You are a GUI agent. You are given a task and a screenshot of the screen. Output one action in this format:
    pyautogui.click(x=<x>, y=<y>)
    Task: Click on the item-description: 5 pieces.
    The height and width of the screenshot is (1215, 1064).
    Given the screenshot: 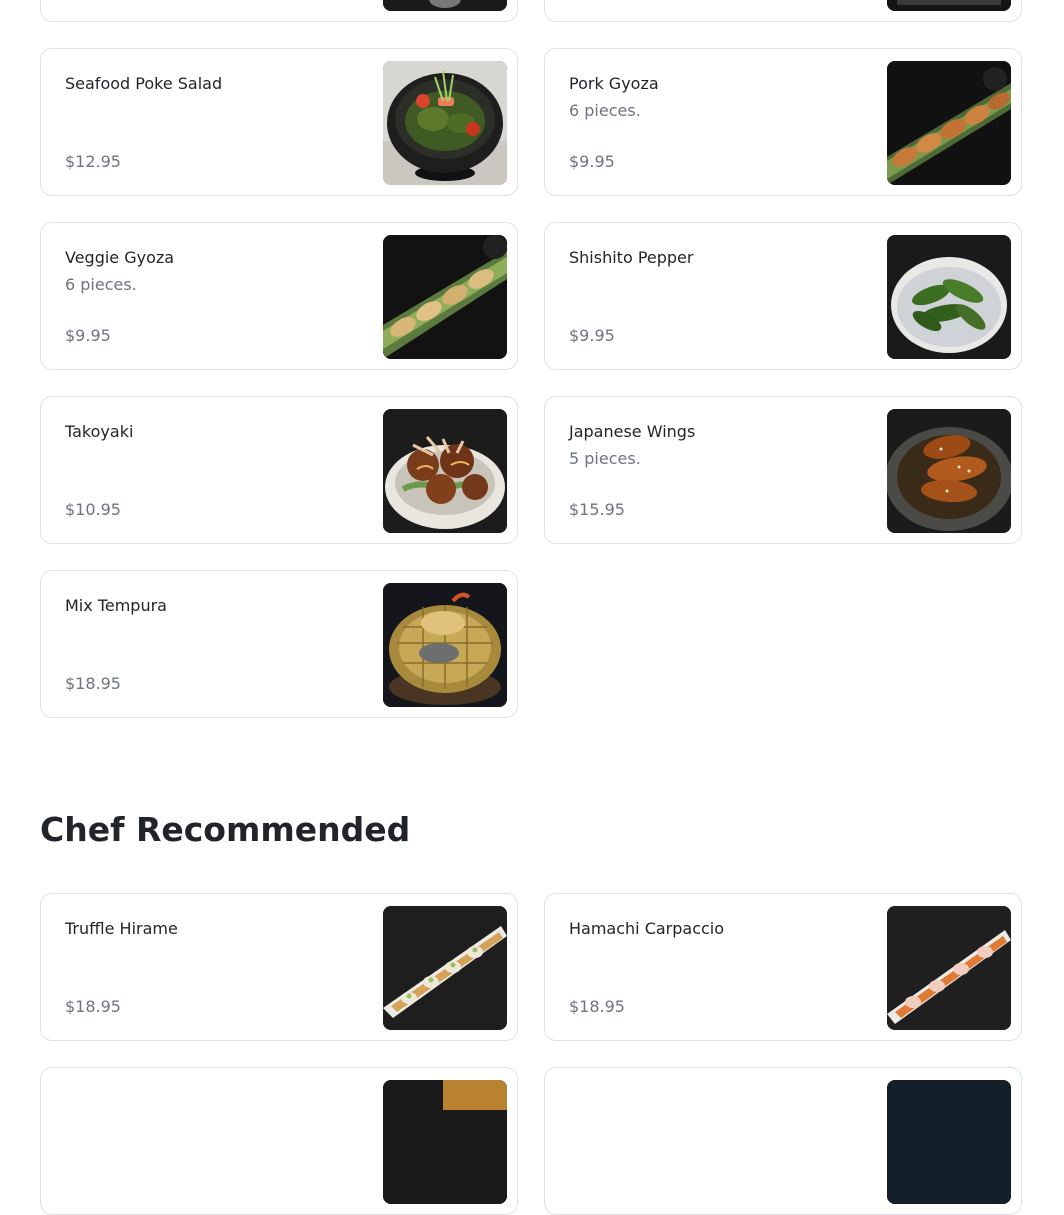 What is the action you would take?
    pyautogui.click(x=605, y=458)
    